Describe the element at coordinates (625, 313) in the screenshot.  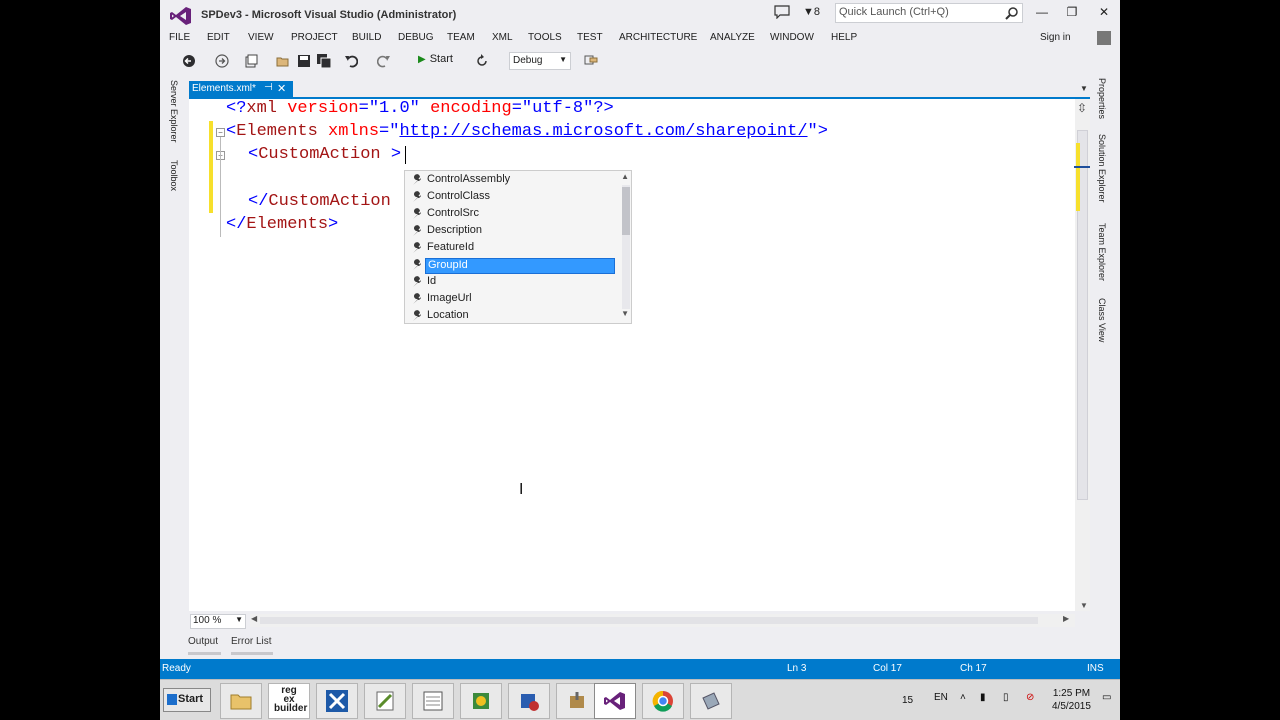
I see `scroll-down-icon: ▼` at that location.